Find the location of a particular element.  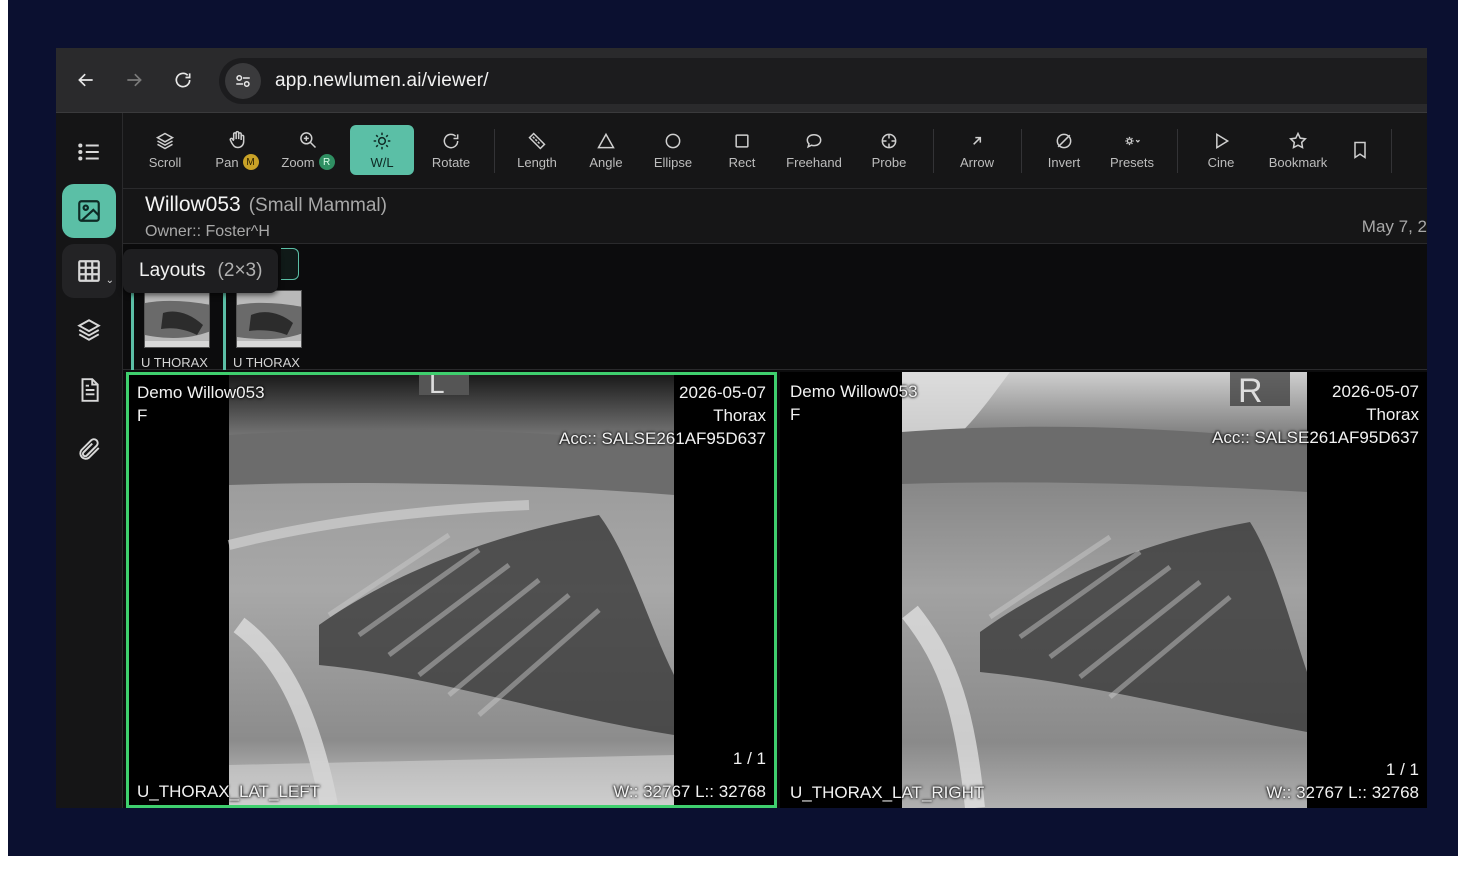

url-text: app.newlumen.ai/viewer/ is located at coordinates (382, 80).